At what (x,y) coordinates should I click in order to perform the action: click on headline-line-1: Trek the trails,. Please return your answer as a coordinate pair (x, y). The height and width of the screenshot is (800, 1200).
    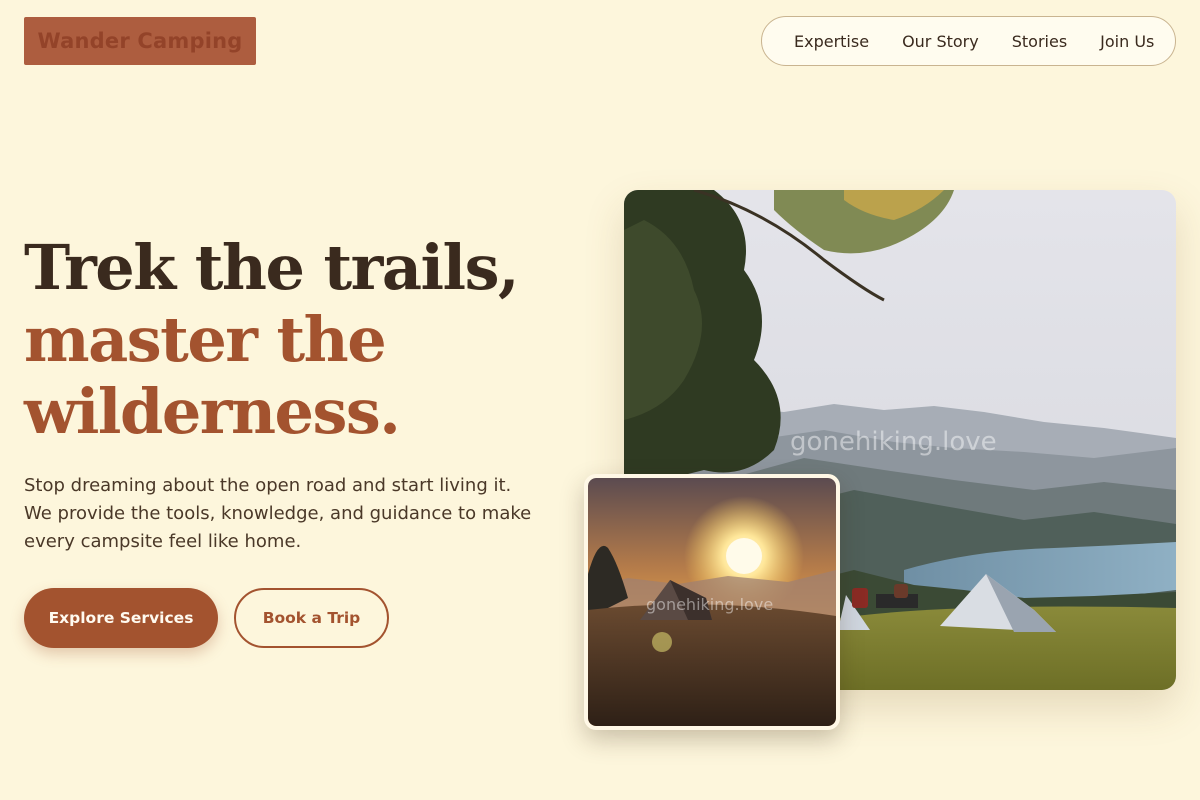
    Looking at the image, I should click on (272, 267).